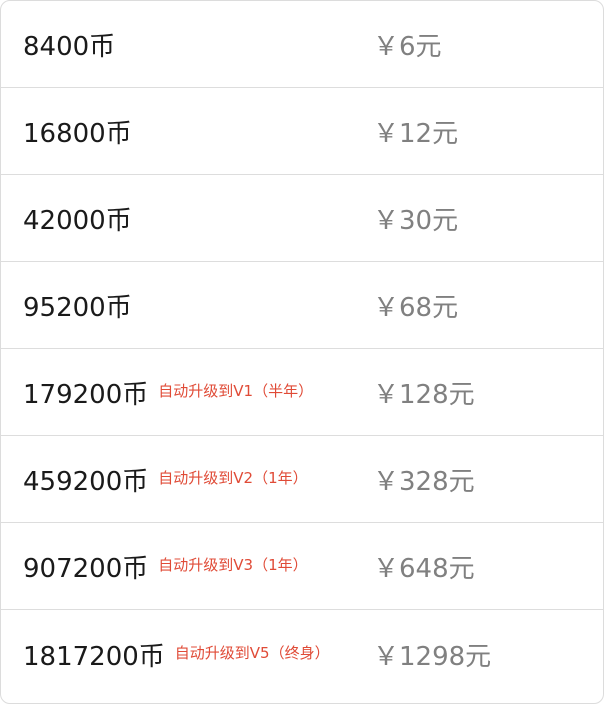  I want to click on package-row-16800: 16800币 ￥12元, so click(302, 131).